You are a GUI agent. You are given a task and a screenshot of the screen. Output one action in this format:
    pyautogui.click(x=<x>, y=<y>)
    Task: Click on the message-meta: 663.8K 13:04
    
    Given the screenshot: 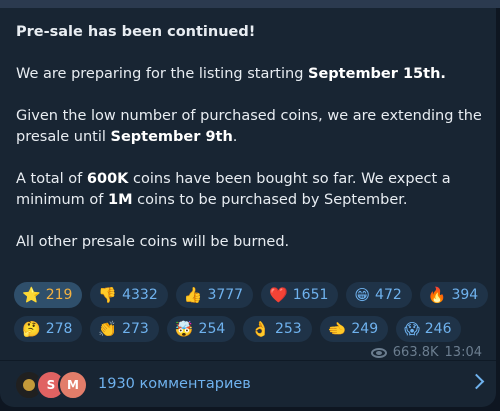 What is the action you would take?
    pyautogui.click(x=426, y=352)
    